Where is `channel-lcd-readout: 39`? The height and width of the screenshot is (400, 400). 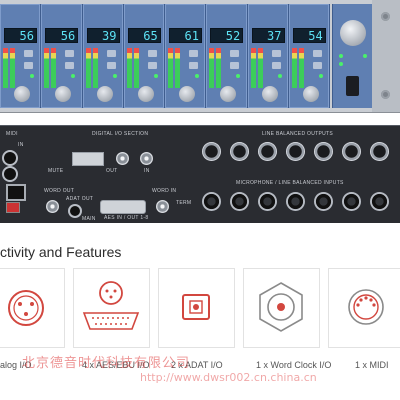 channel-lcd-readout: 39 is located at coordinates (103, 35).